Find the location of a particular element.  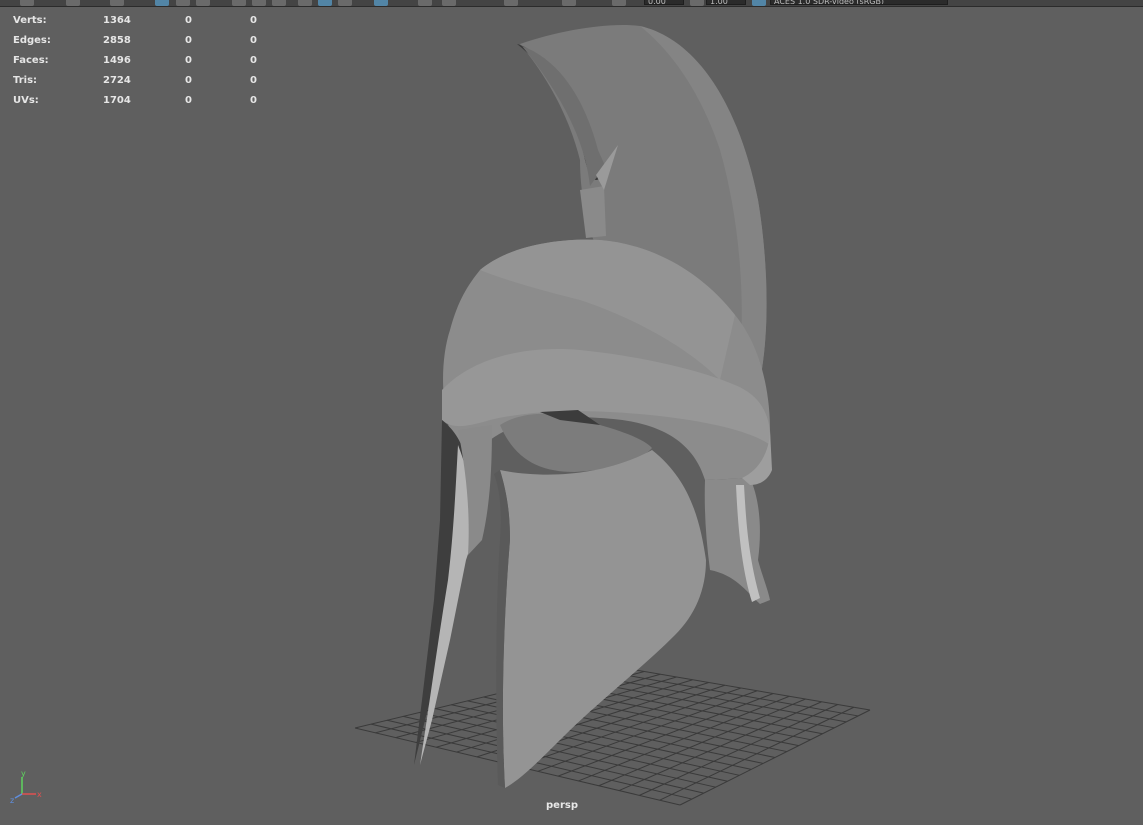

viewport-toolbar: 0.00 1.00 ACES 1.0 SDR-video (sRGB) is located at coordinates (571, 3).